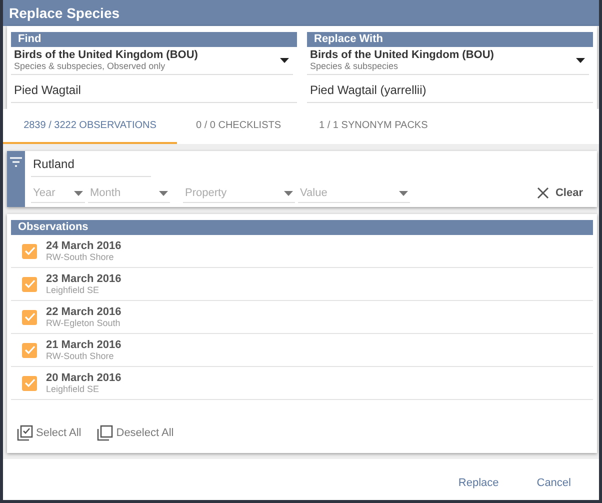 This screenshot has height=503, width=602. What do you see at coordinates (478, 483) in the screenshot?
I see `replace-button: Replace` at bounding box center [478, 483].